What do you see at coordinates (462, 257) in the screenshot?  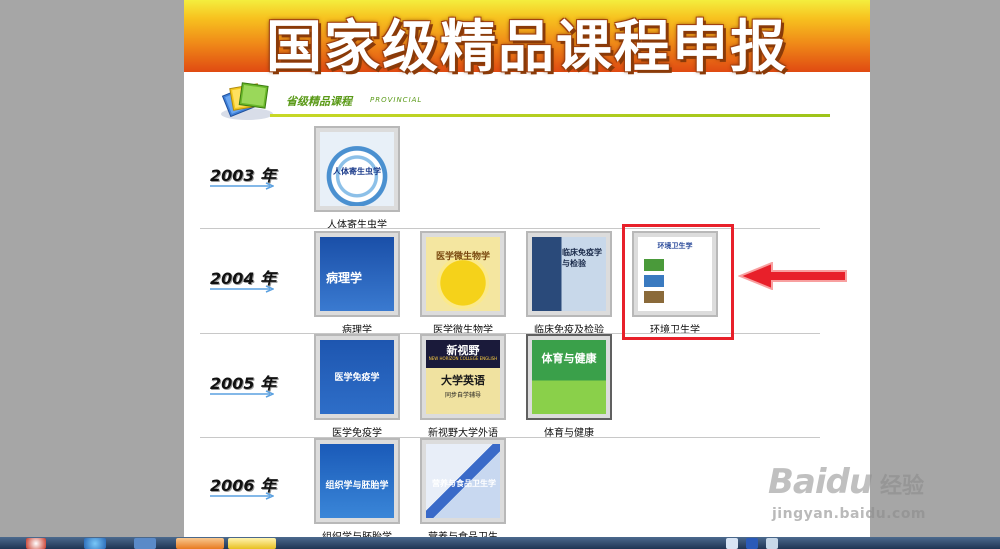 I see `cover-title: 医学微生物学` at bounding box center [462, 257].